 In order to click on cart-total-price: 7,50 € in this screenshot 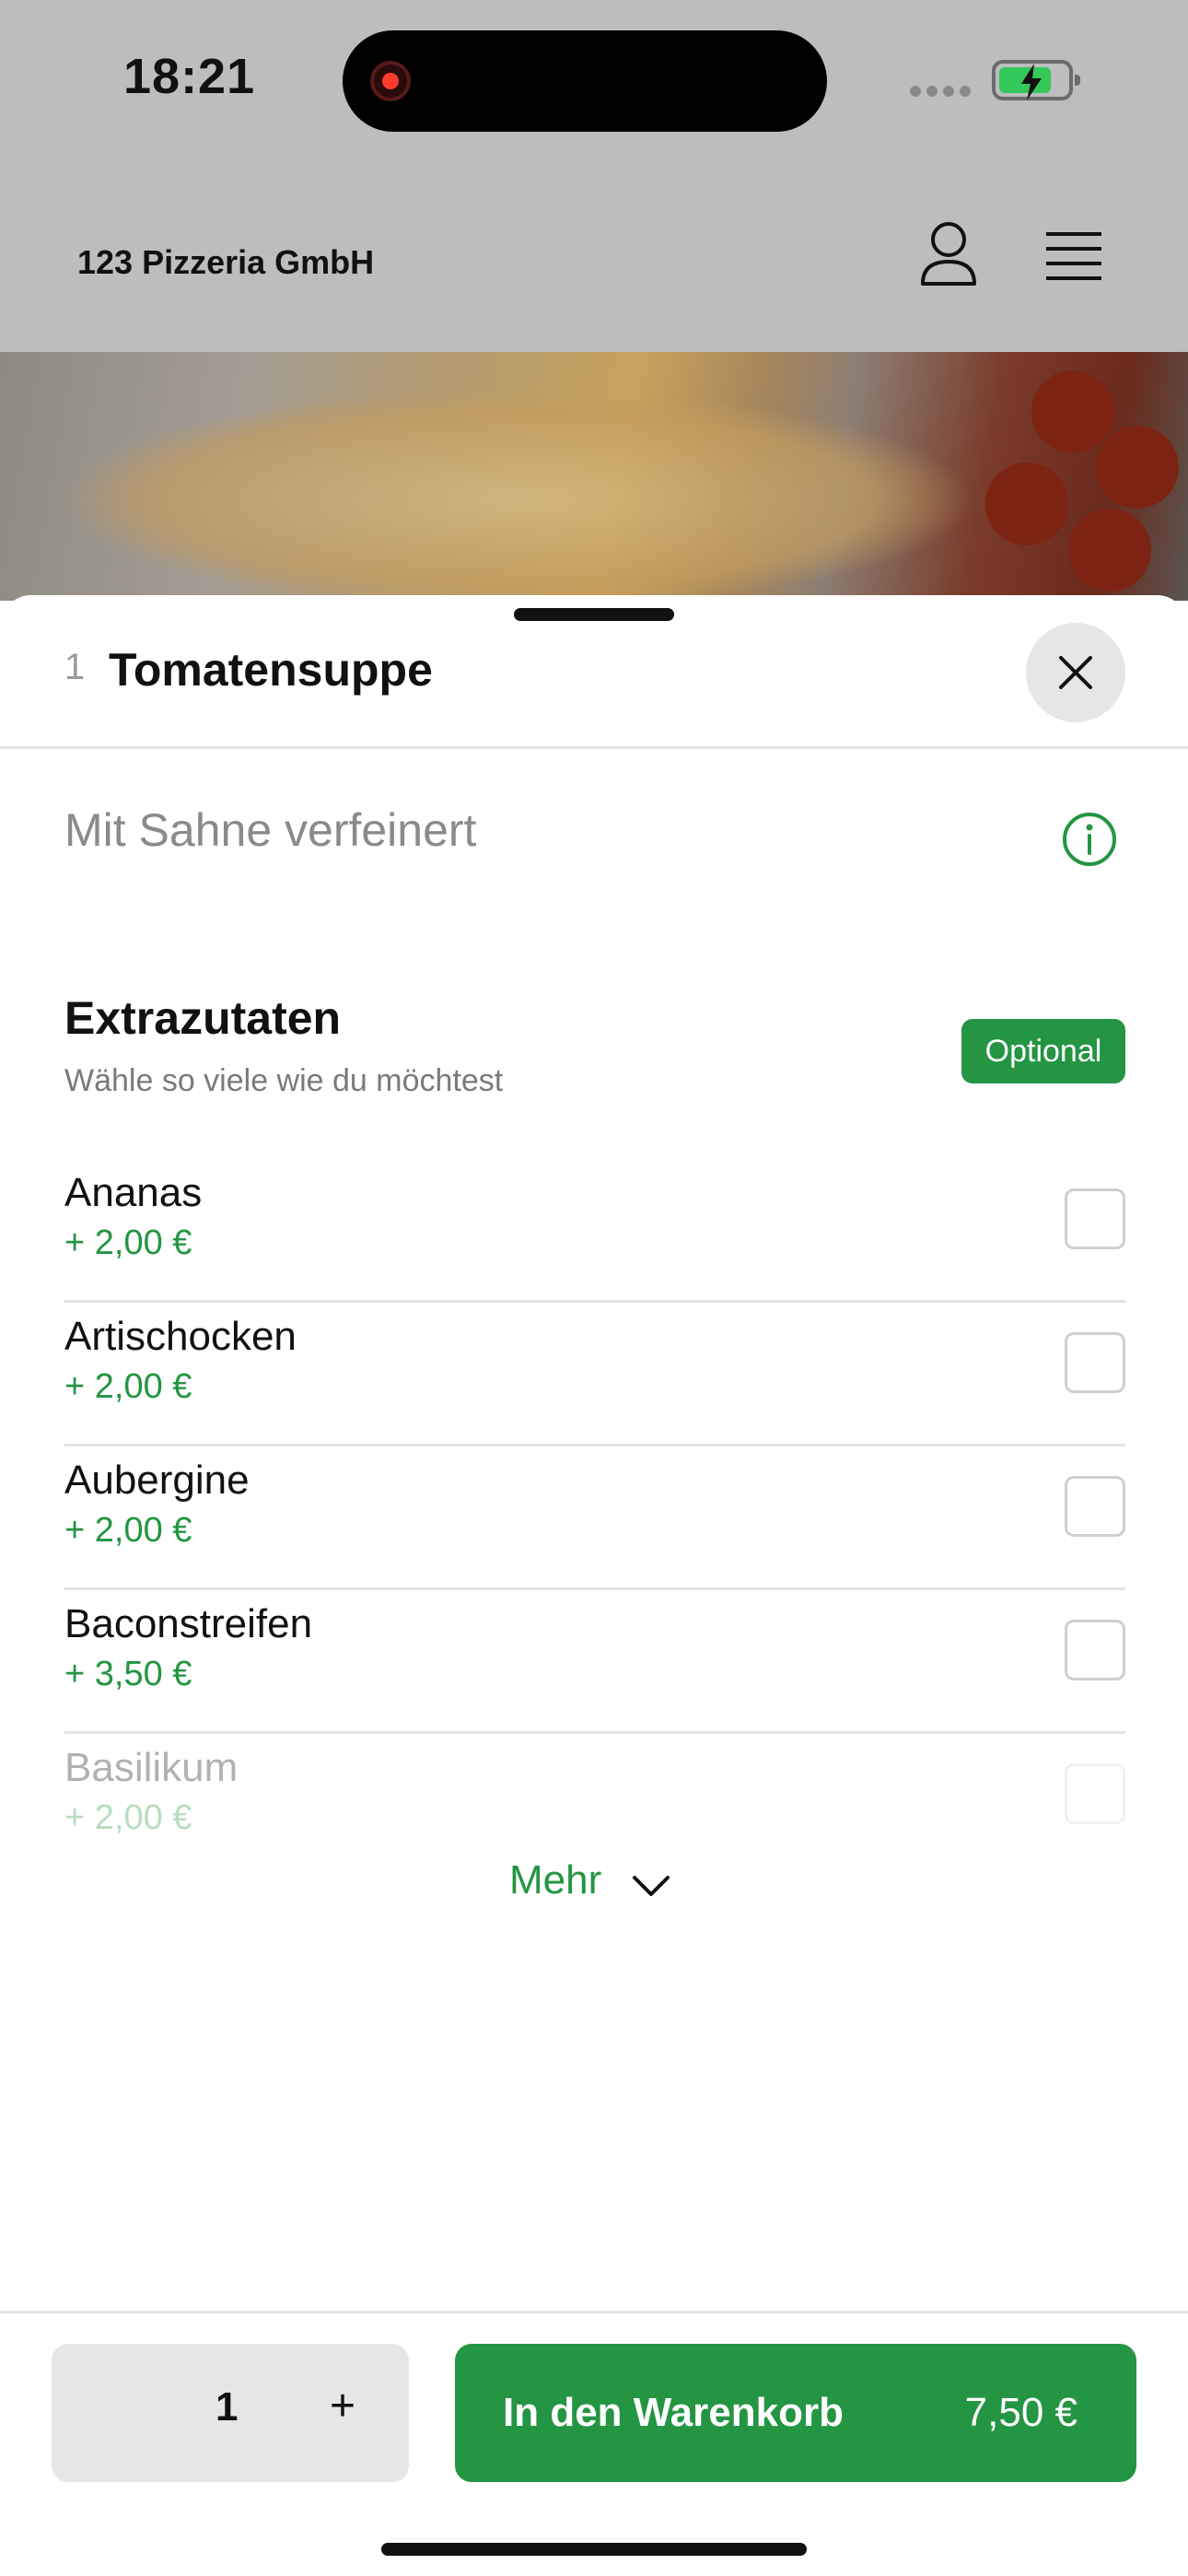, I will do `click(1020, 2412)`.